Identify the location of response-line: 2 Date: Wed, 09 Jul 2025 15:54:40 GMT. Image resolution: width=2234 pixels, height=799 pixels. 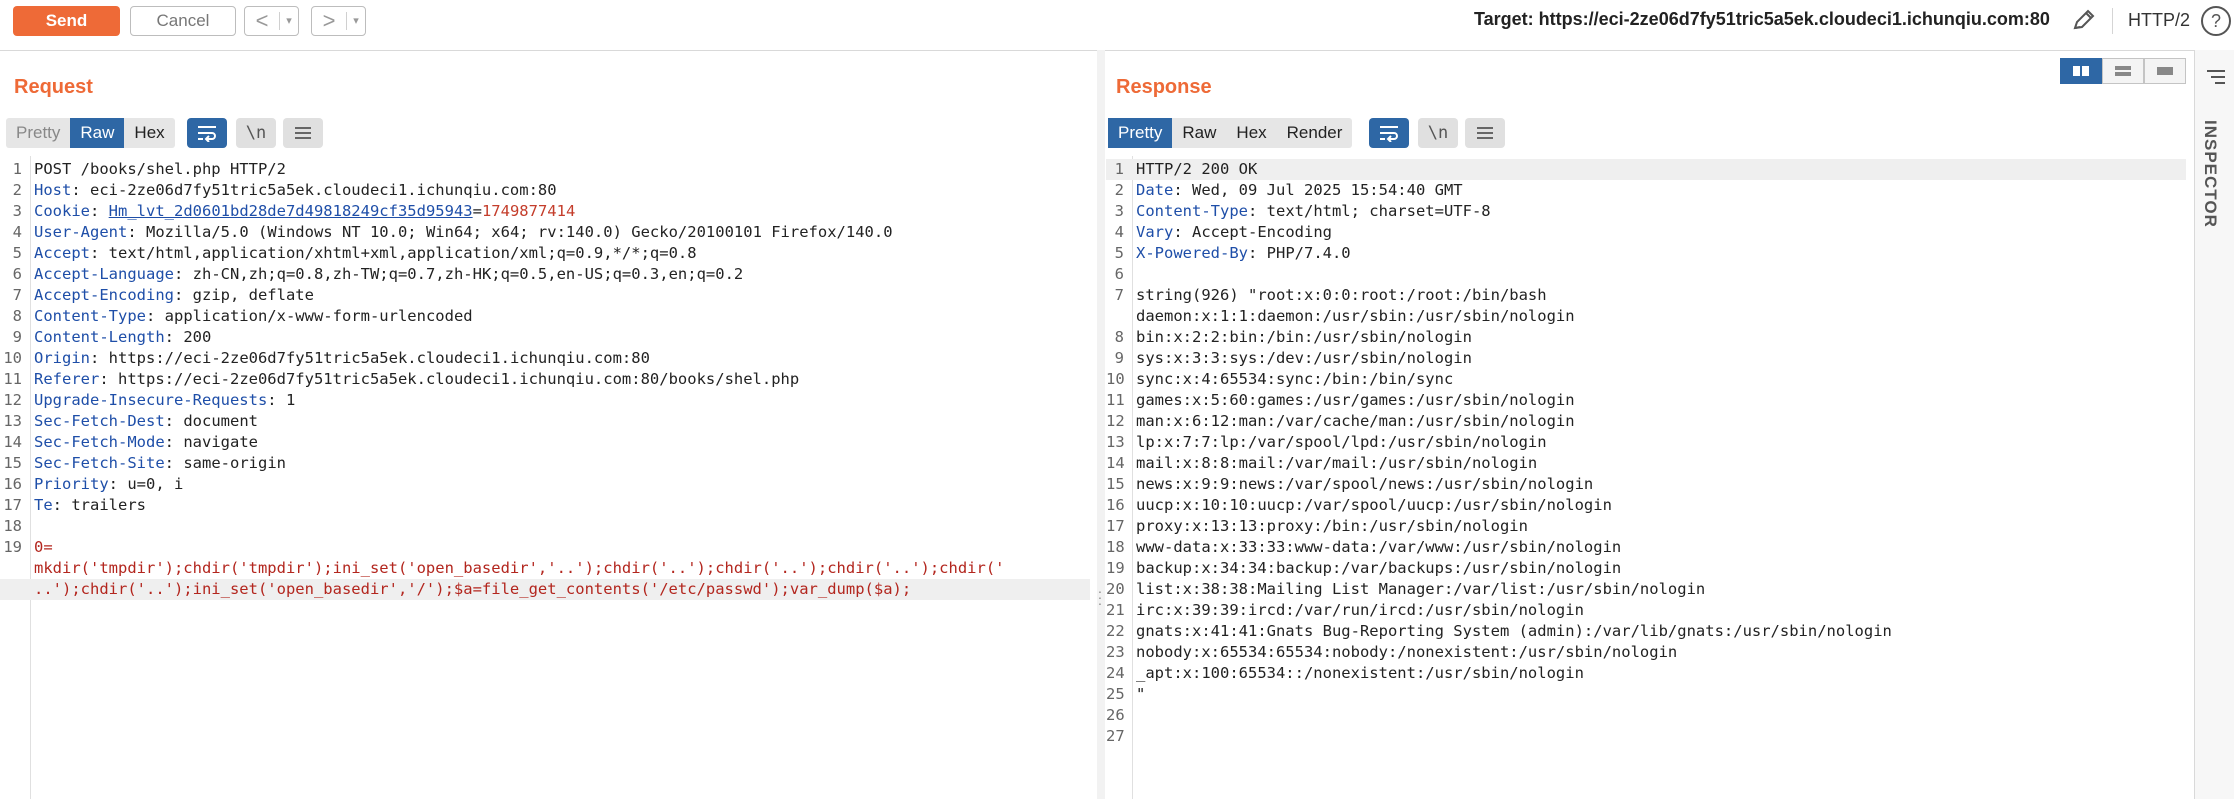
(1646, 190).